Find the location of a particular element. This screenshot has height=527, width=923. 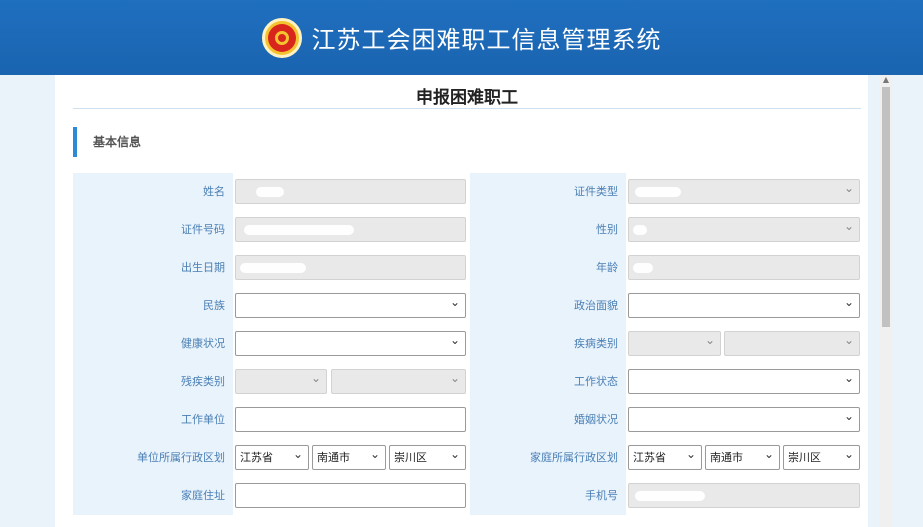

scroll-up-arrow-icon: ▲ is located at coordinates (886, 80).